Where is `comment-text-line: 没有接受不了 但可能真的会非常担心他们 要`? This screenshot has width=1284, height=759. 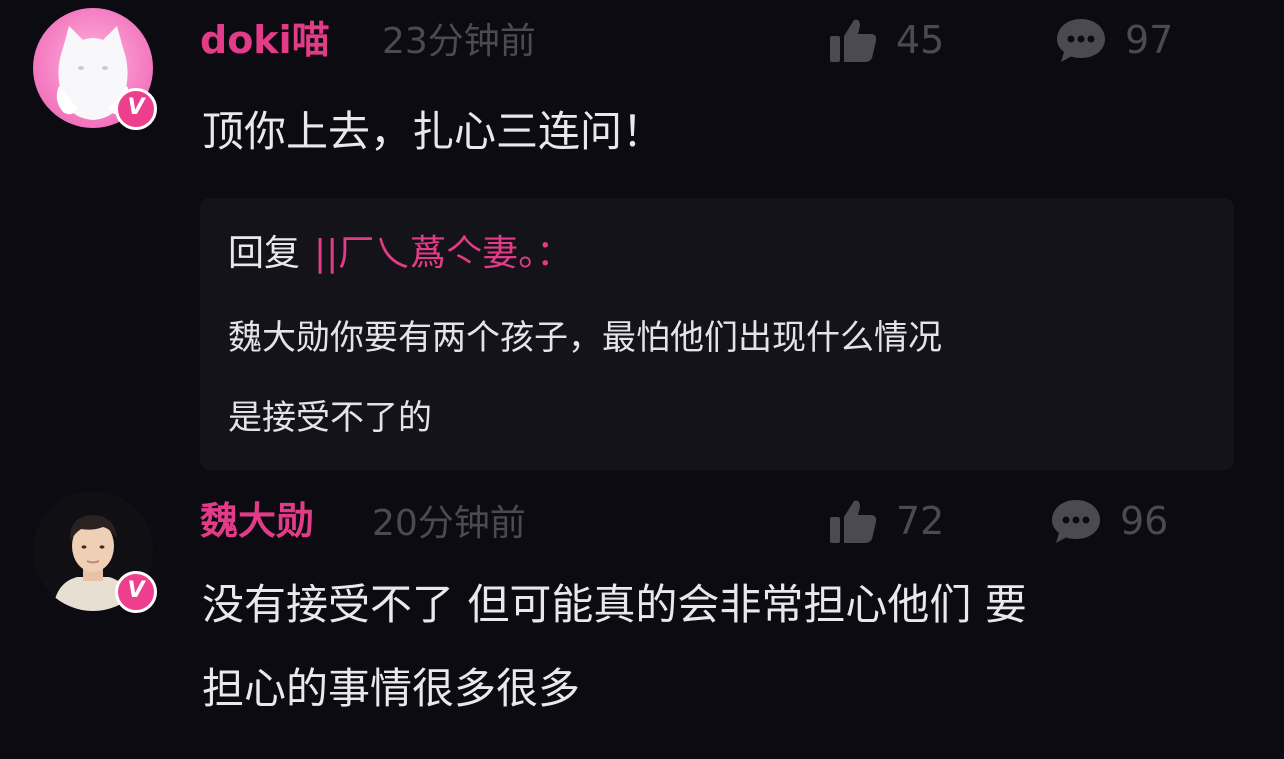
comment-text-line: 没有接受不了 但可能真的会非常担心他们 要 is located at coordinates (614, 604).